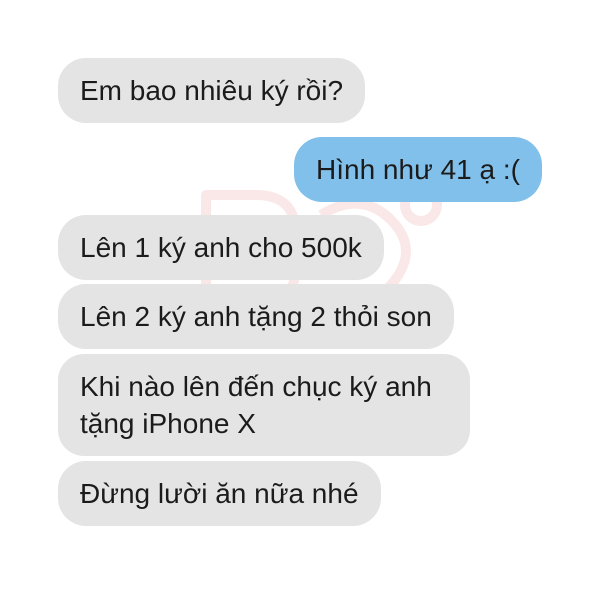  Describe the element at coordinates (418, 169) in the screenshot. I see `message-bubble-sent: Hình như 41 ạ :(` at that location.